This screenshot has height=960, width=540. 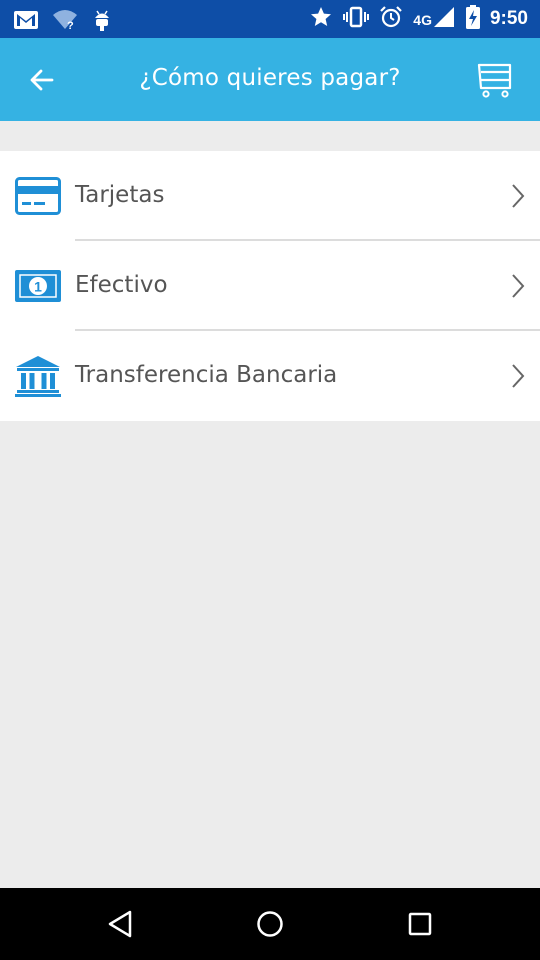 I want to click on cart-icon, so click(x=494, y=80).